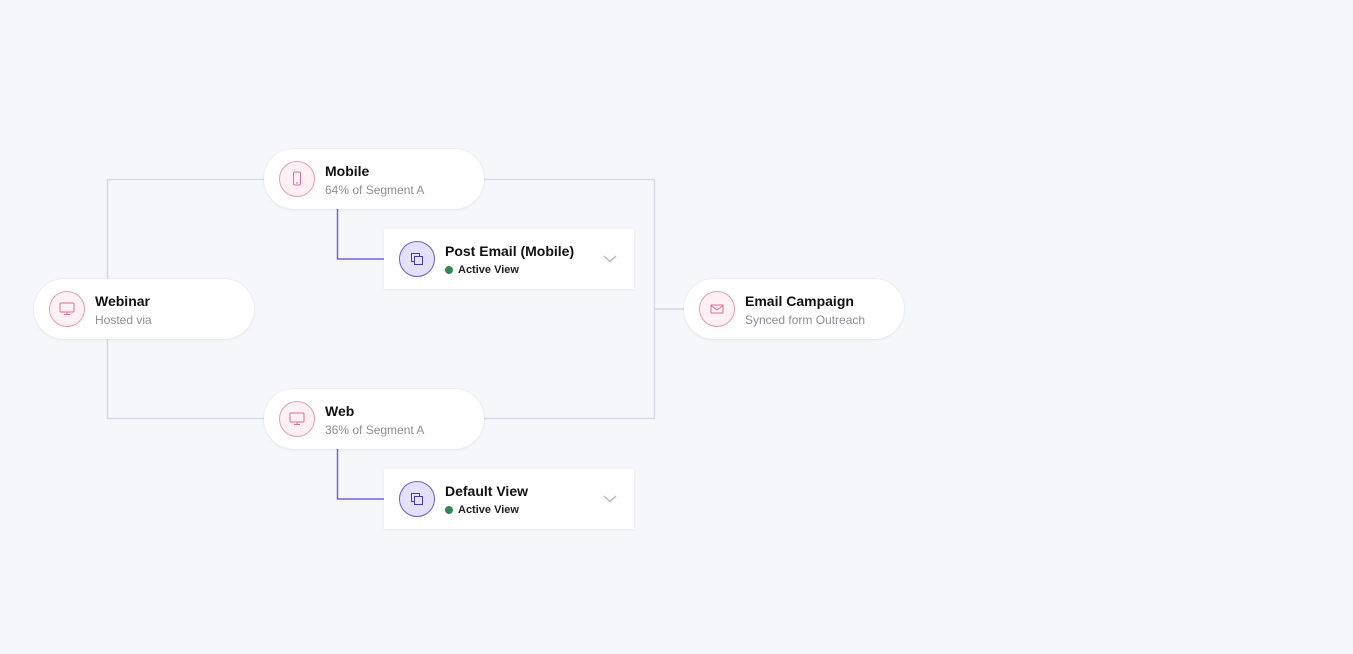  I want to click on node-email-campaign: Email Campaign Synced form Outreach, so click(794, 309).